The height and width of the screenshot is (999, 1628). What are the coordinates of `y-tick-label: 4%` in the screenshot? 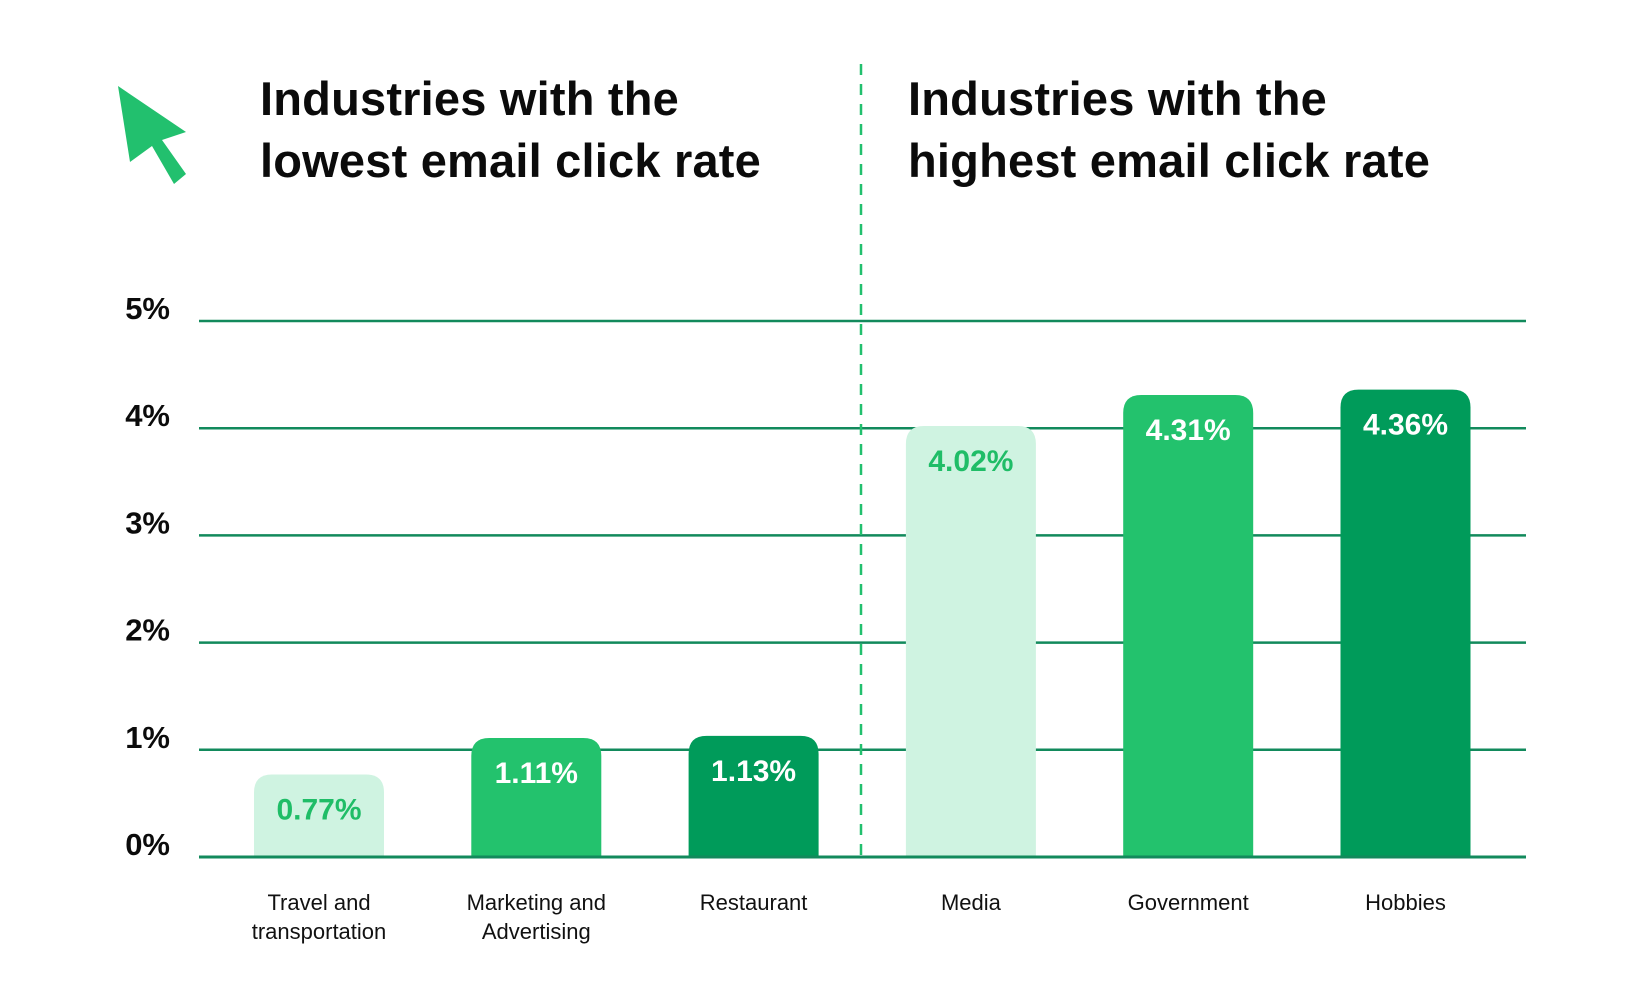 It's located at (147, 415).